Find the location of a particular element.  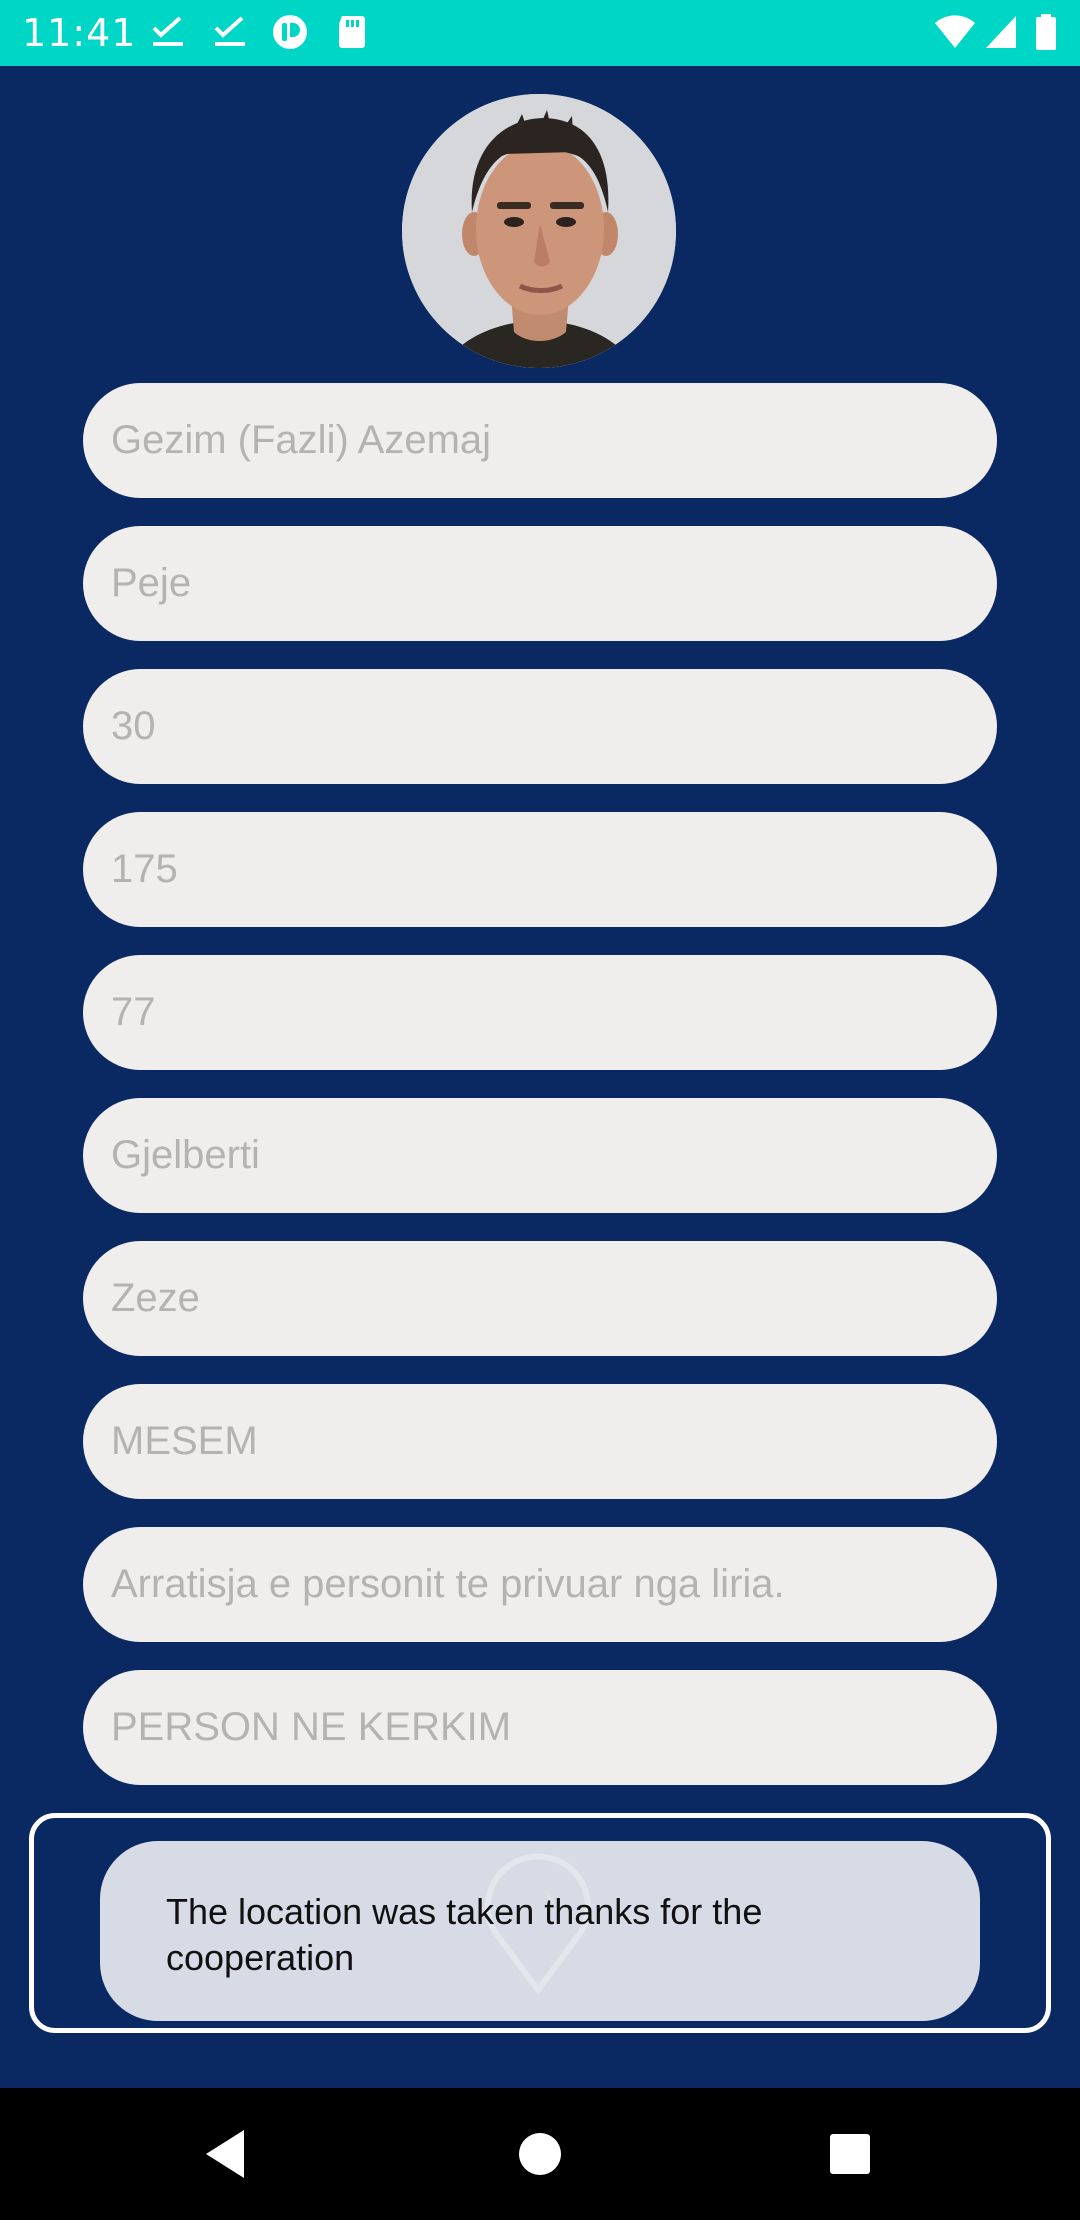

cellular-signal-icon is located at coordinates (1001, 32).